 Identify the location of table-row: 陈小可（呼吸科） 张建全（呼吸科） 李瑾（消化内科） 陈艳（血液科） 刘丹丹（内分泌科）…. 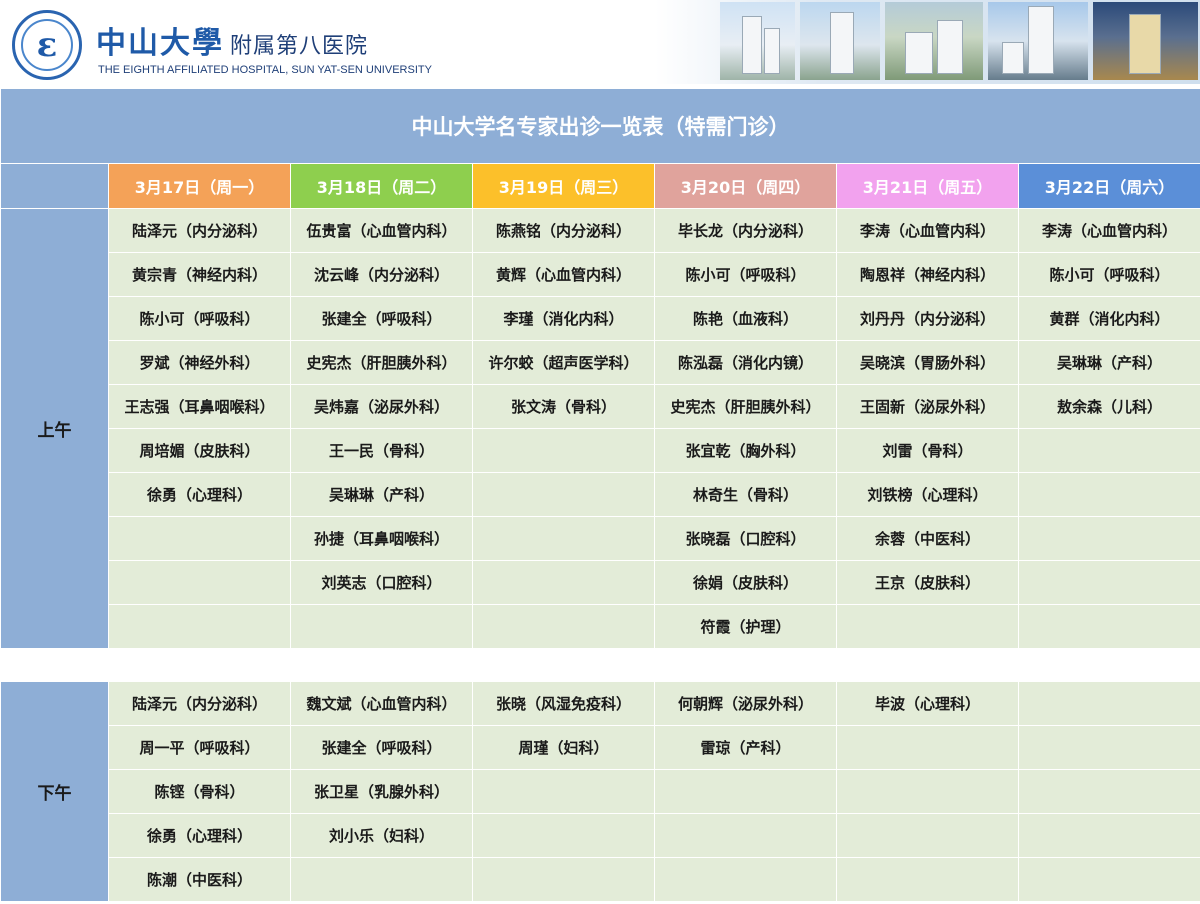
(600, 318).